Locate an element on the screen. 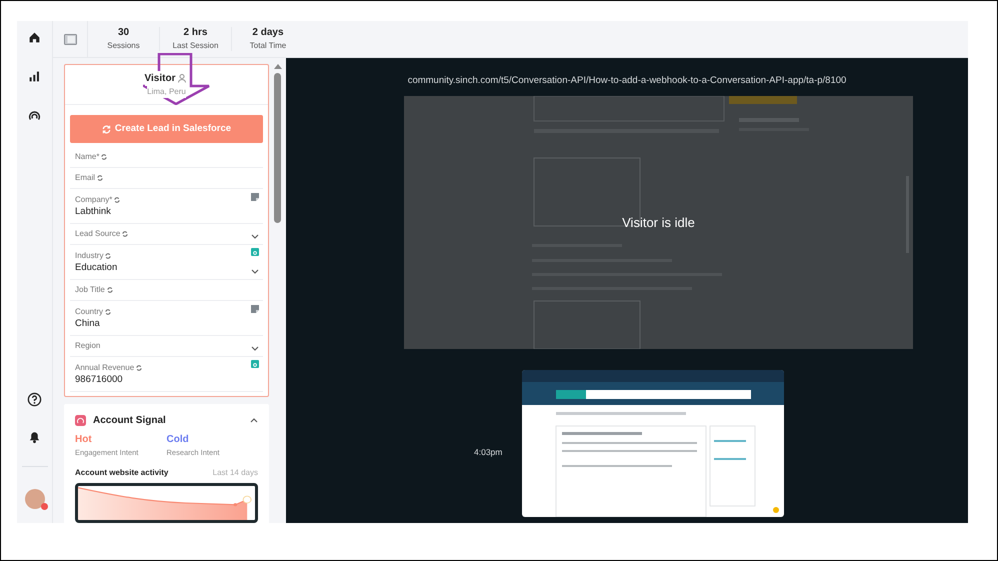  activity-title: Account website activity is located at coordinates (121, 473).